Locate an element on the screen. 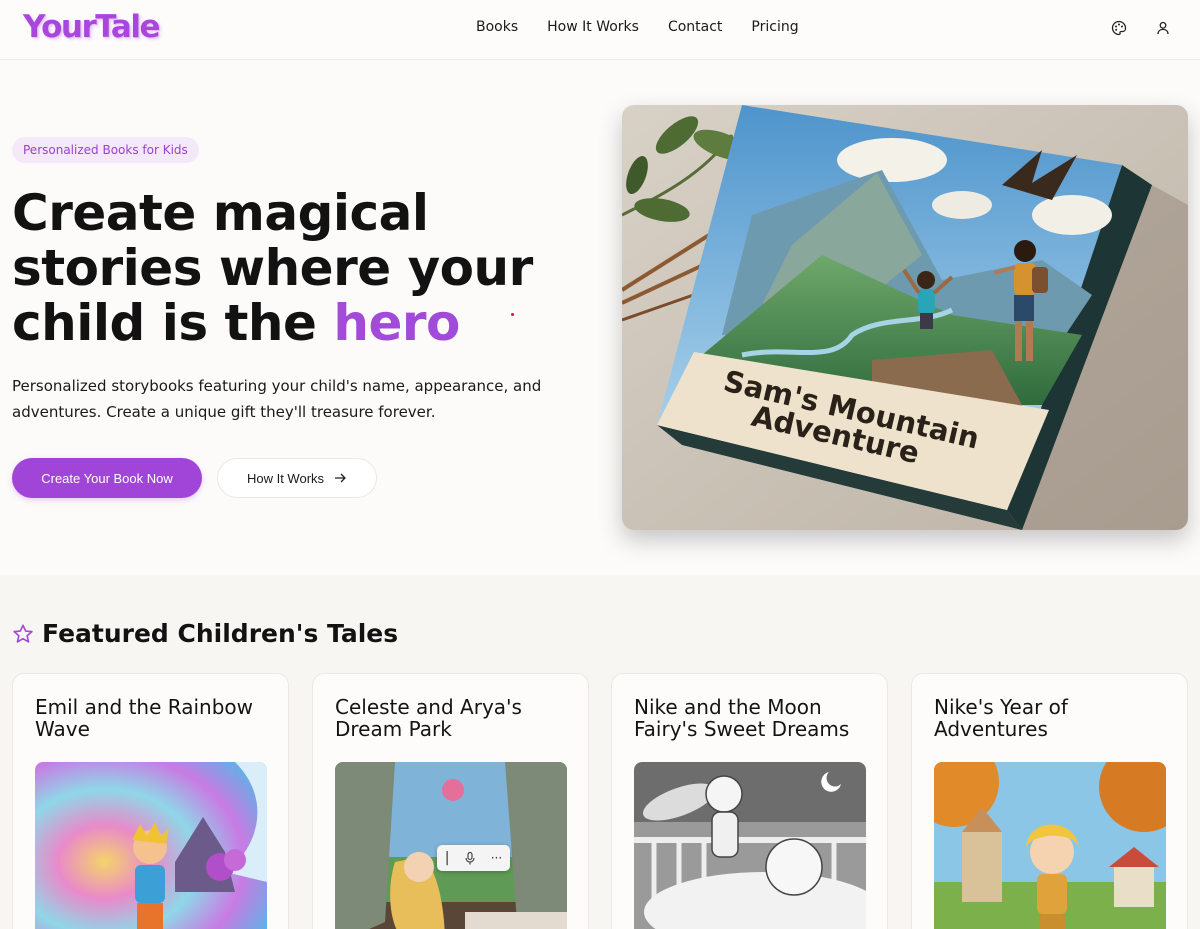 The height and width of the screenshot is (929, 1200). palette-icon is located at coordinates (1119, 28).